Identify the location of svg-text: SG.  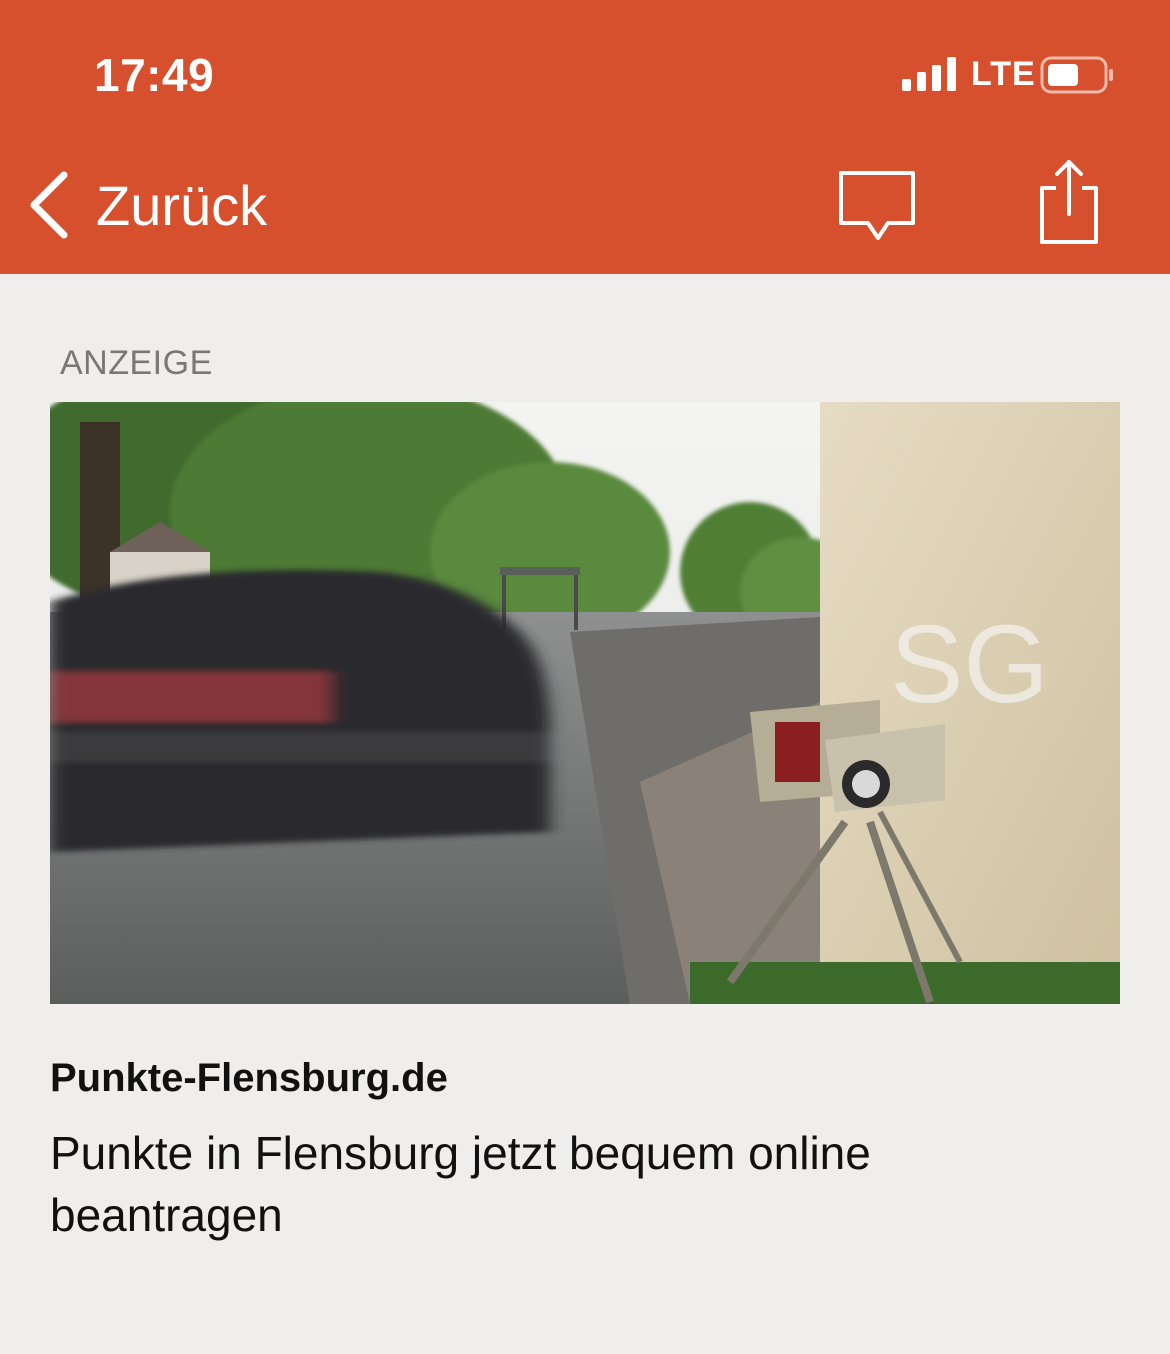
(969, 664).